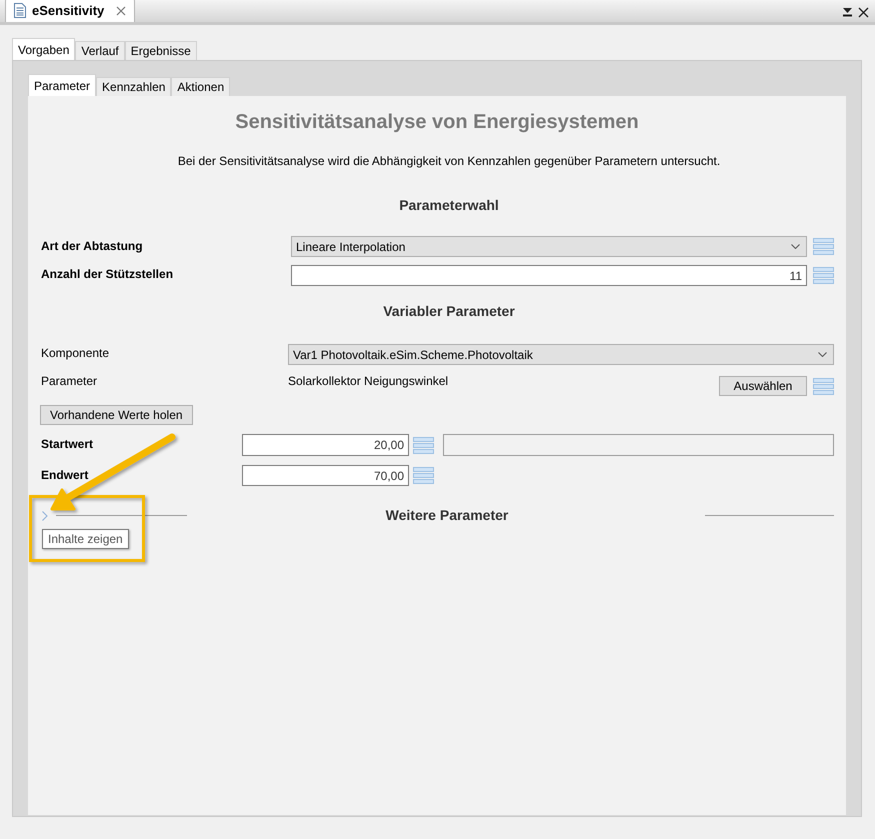 The image size is (875, 839). Describe the element at coordinates (447, 515) in the screenshot. I see `section-heading: Weitere Parameter` at that location.